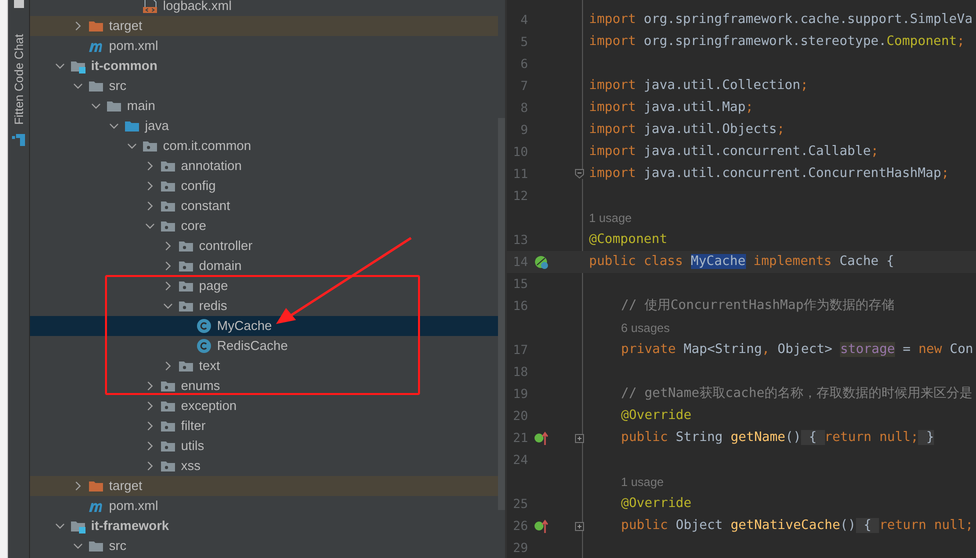  I want to click on line-number: 16, so click(520, 305).